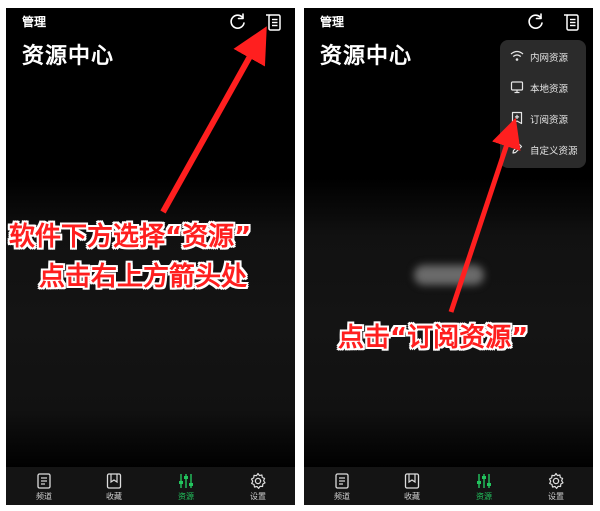 The width and height of the screenshot is (600, 511). Describe the element at coordinates (517, 87) in the screenshot. I see `monitor-icon` at that location.